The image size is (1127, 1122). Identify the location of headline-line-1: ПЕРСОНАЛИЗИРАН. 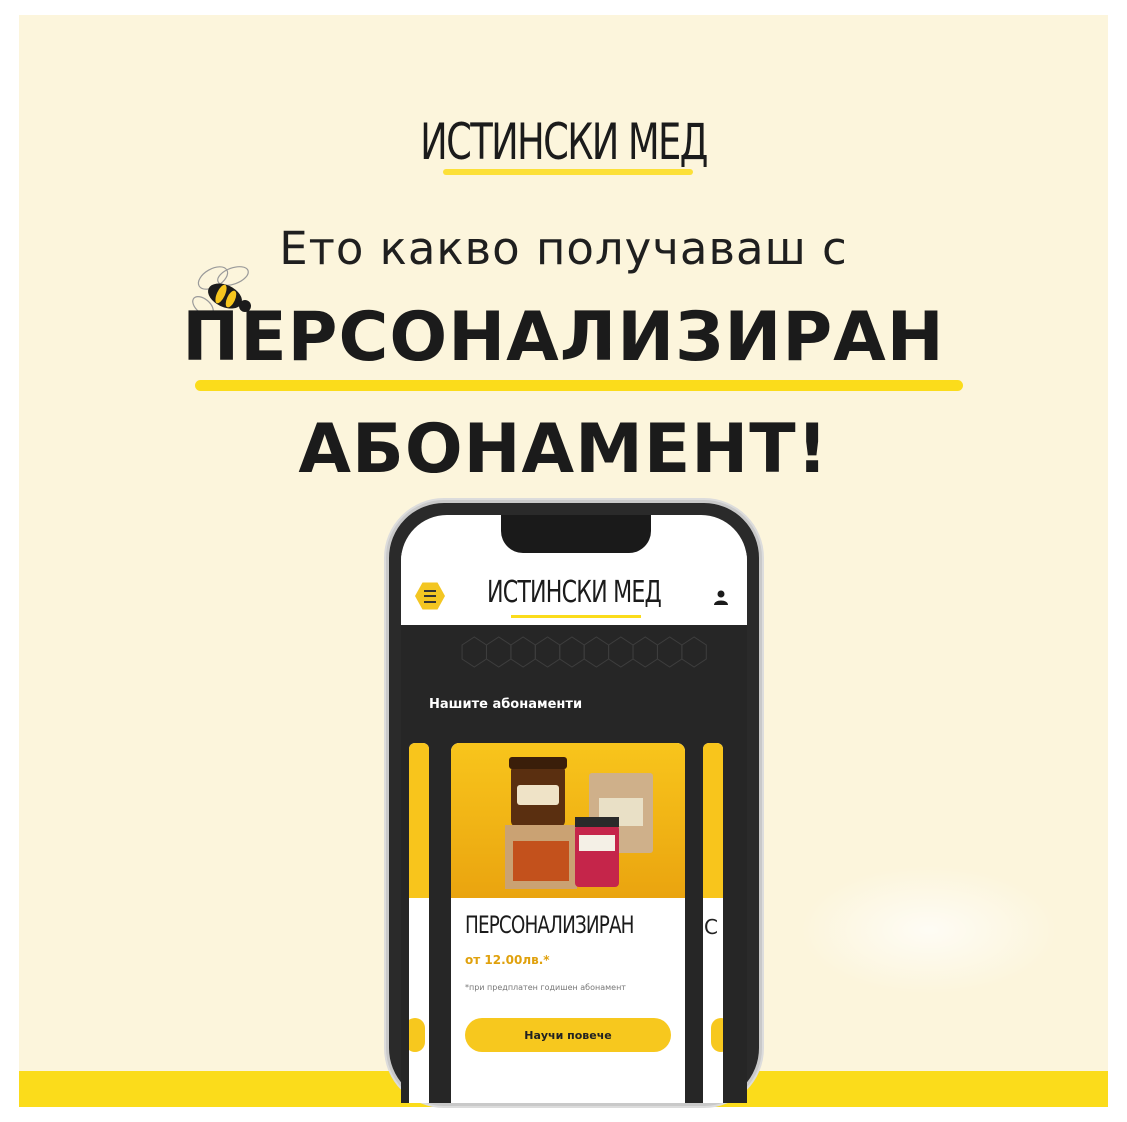
(563, 337).